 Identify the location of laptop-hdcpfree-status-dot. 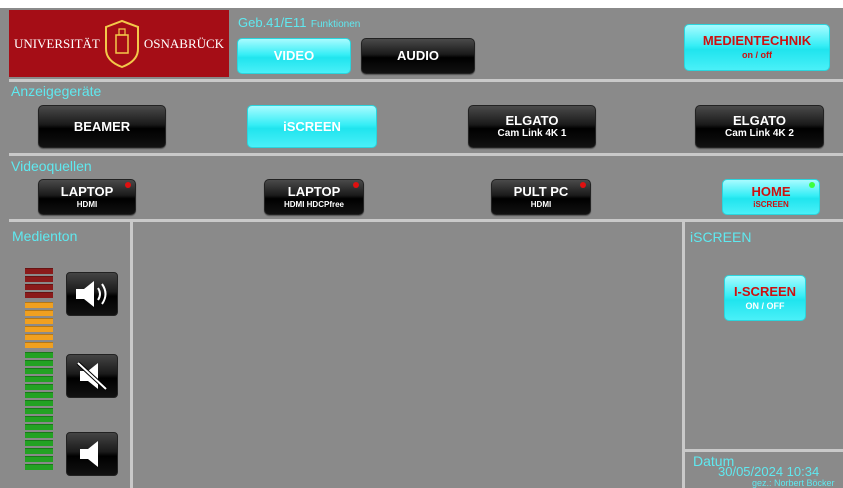
(356, 185).